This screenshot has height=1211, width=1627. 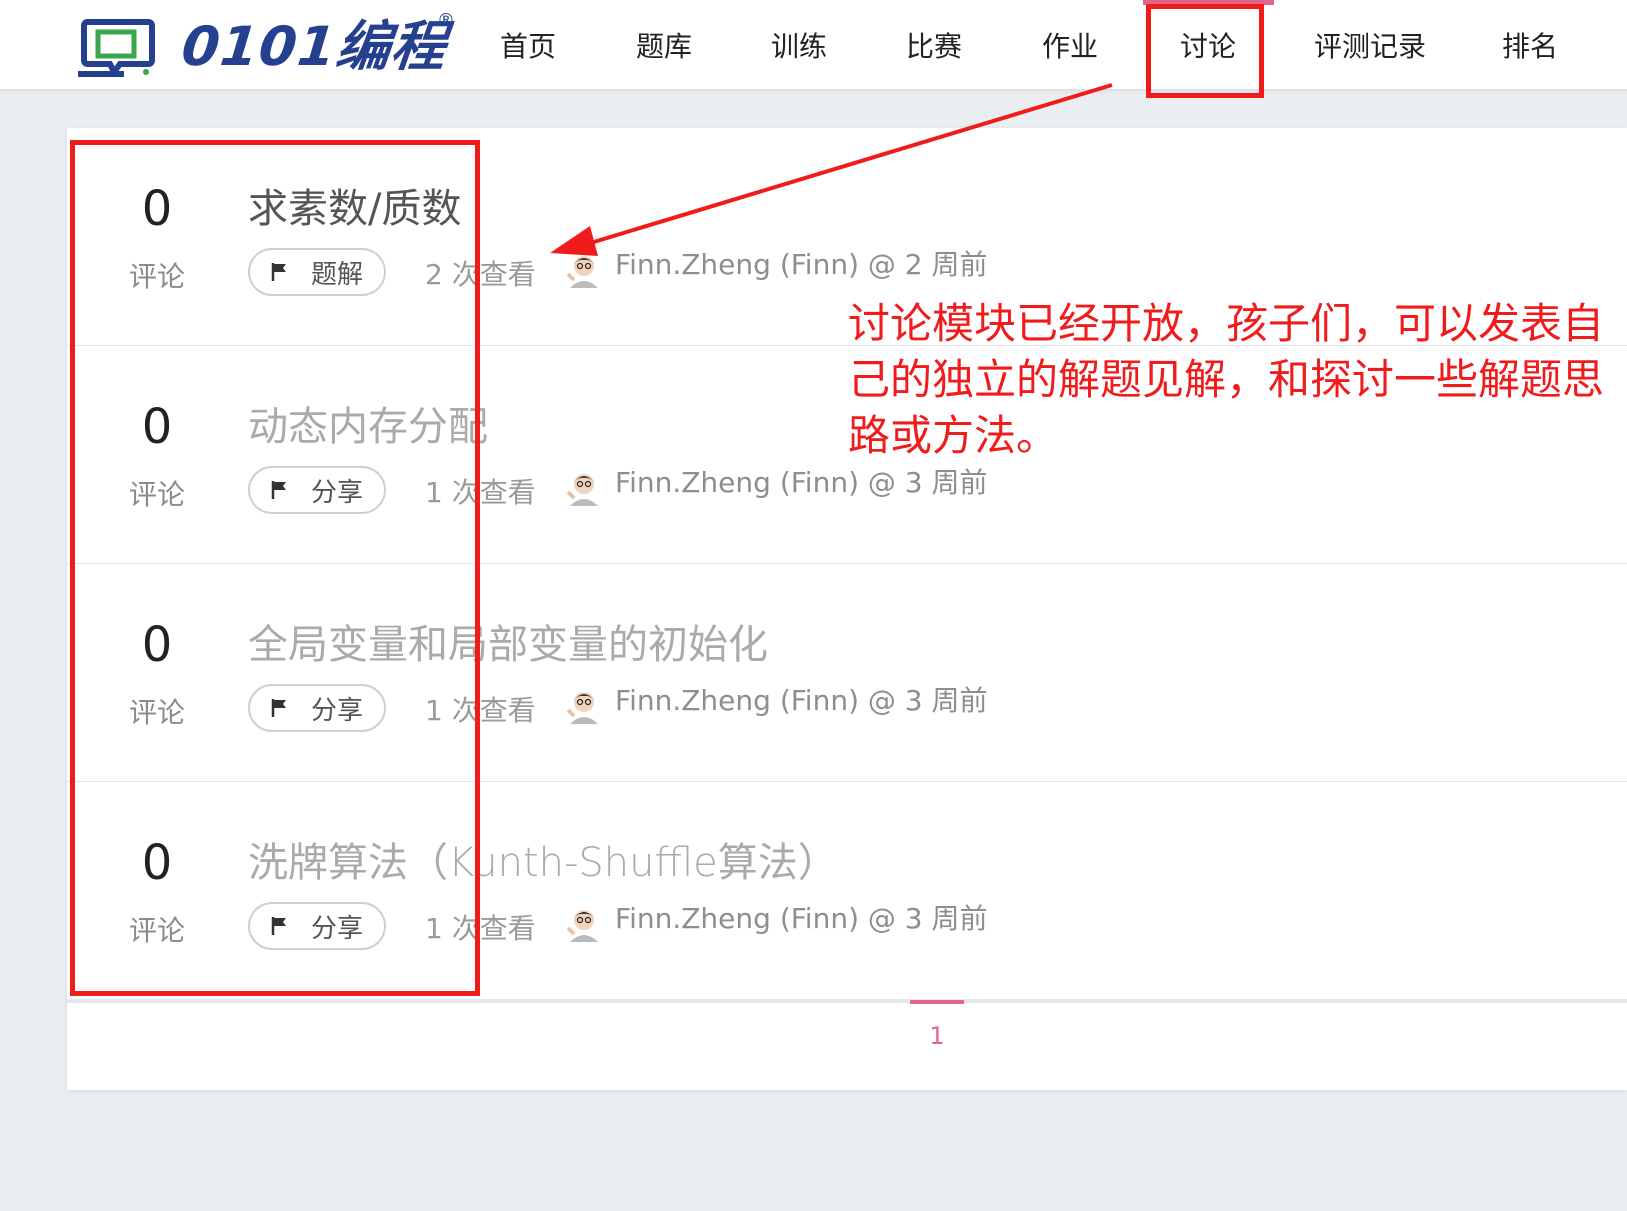 What do you see at coordinates (934, 45) in the screenshot?
I see `nav-contests: 比赛` at bounding box center [934, 45].